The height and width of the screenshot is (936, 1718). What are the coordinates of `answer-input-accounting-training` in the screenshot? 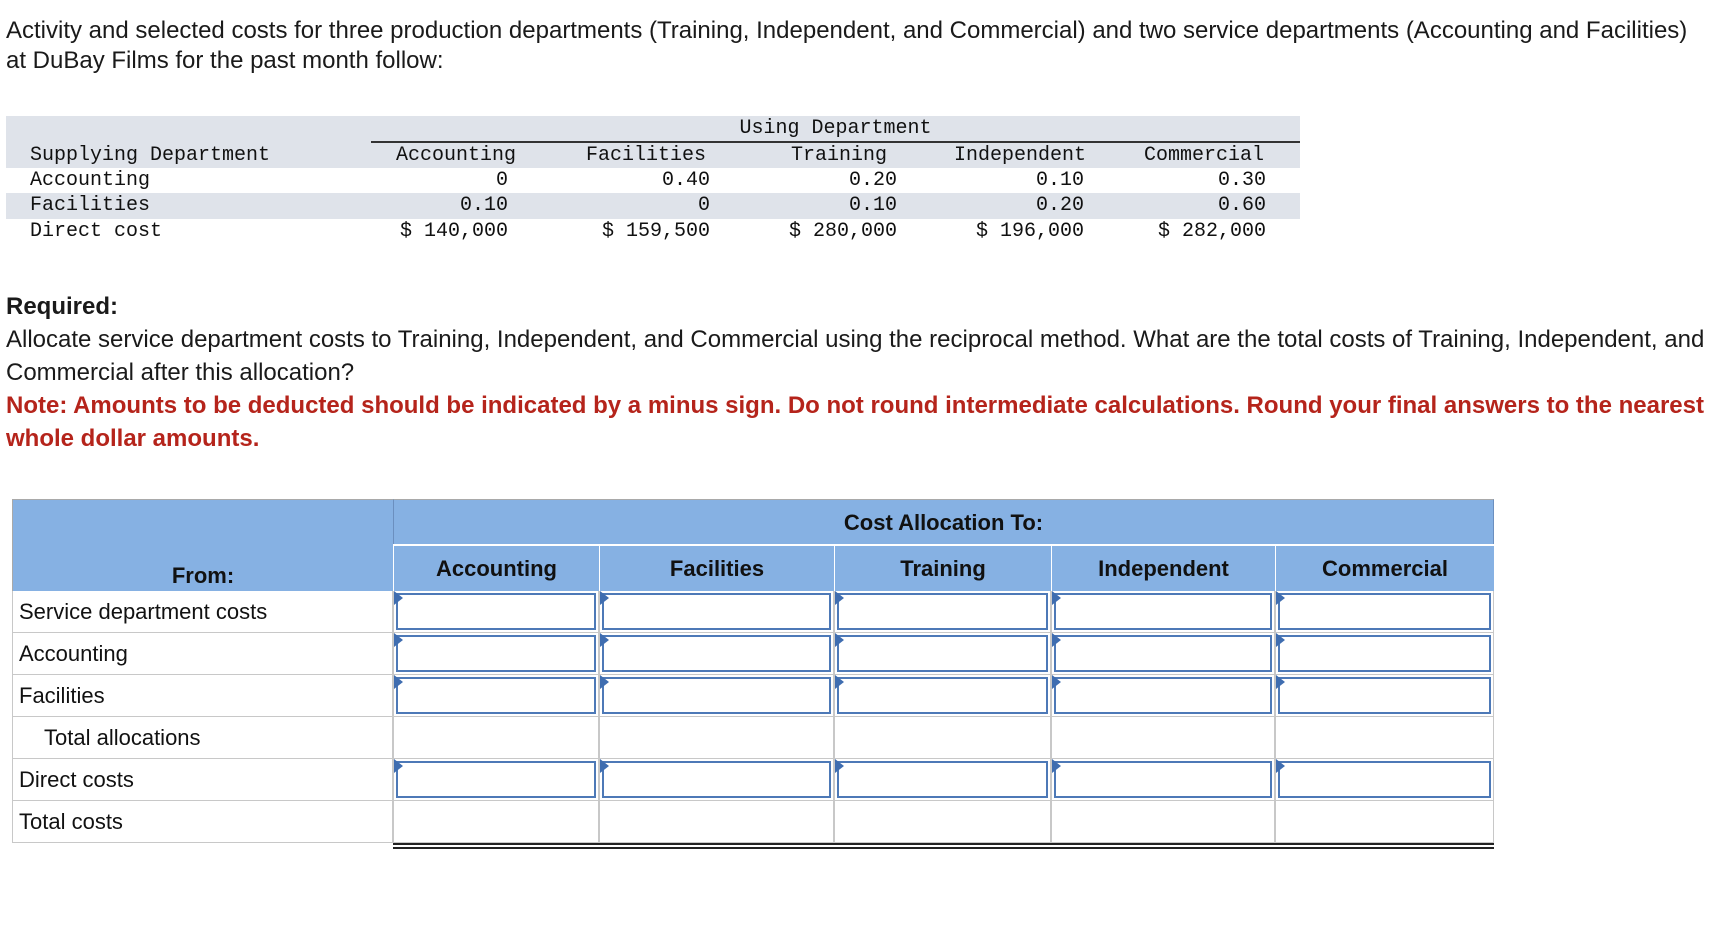 It's located at (942, 653).